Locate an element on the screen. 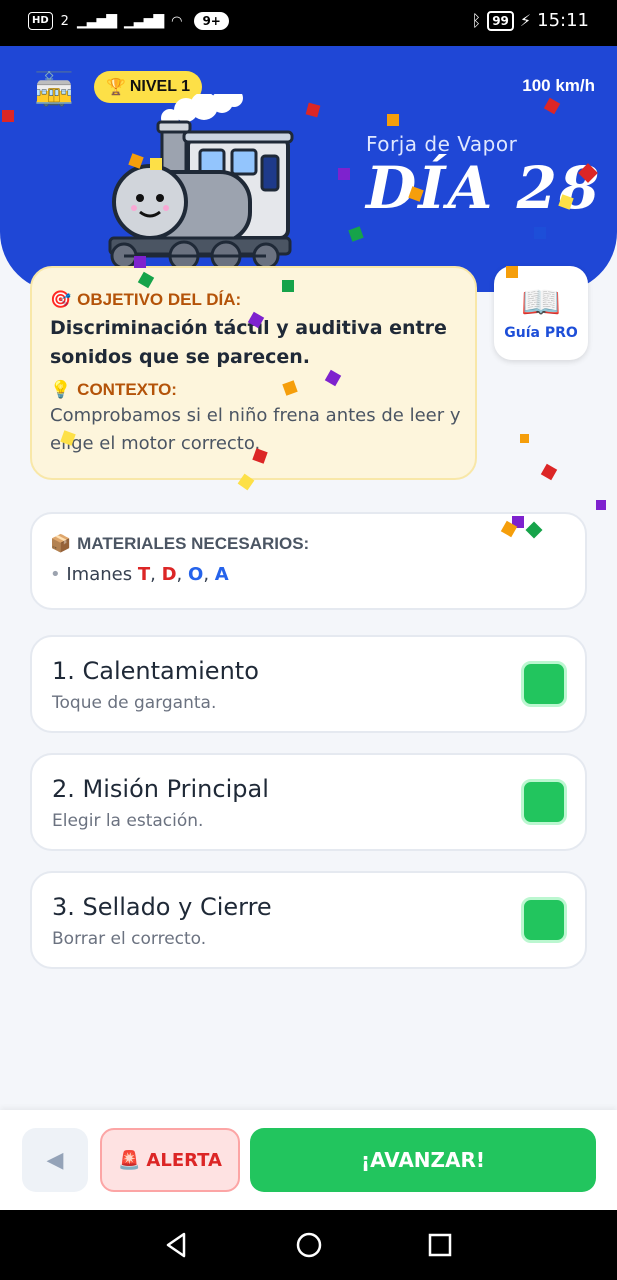 This screenshot has height=1280, width=617. bottom-action-bar: ◀ 🚨 ALERTA ¡AVANZAR! is located at coordinates (308, 1160).